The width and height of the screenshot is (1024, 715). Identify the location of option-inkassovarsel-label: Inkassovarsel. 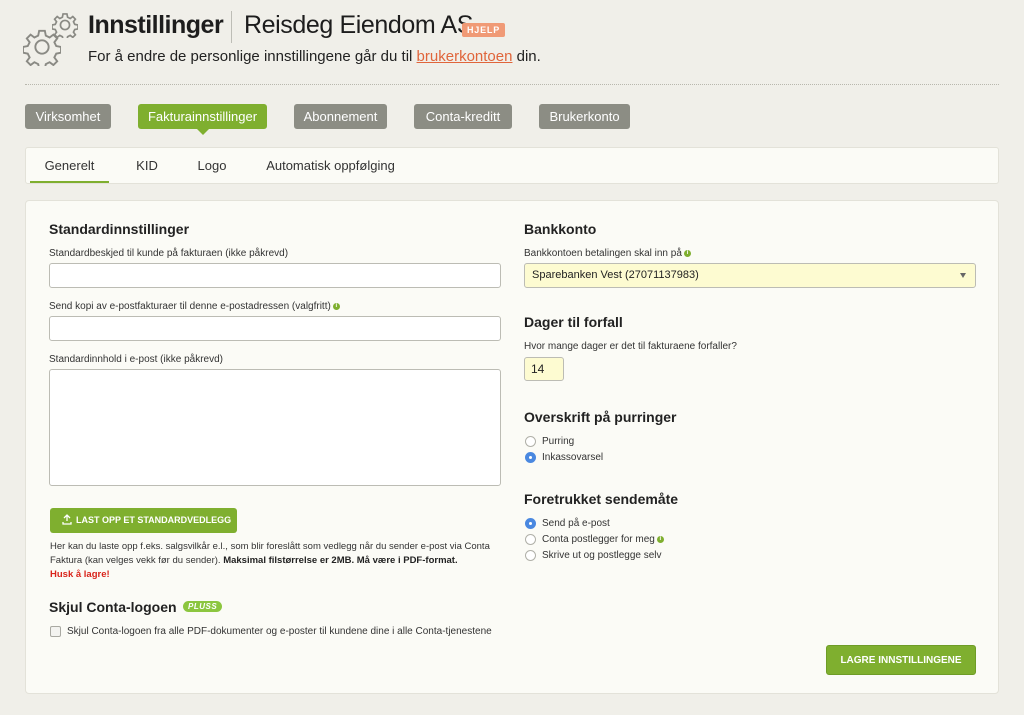
(572, 457).